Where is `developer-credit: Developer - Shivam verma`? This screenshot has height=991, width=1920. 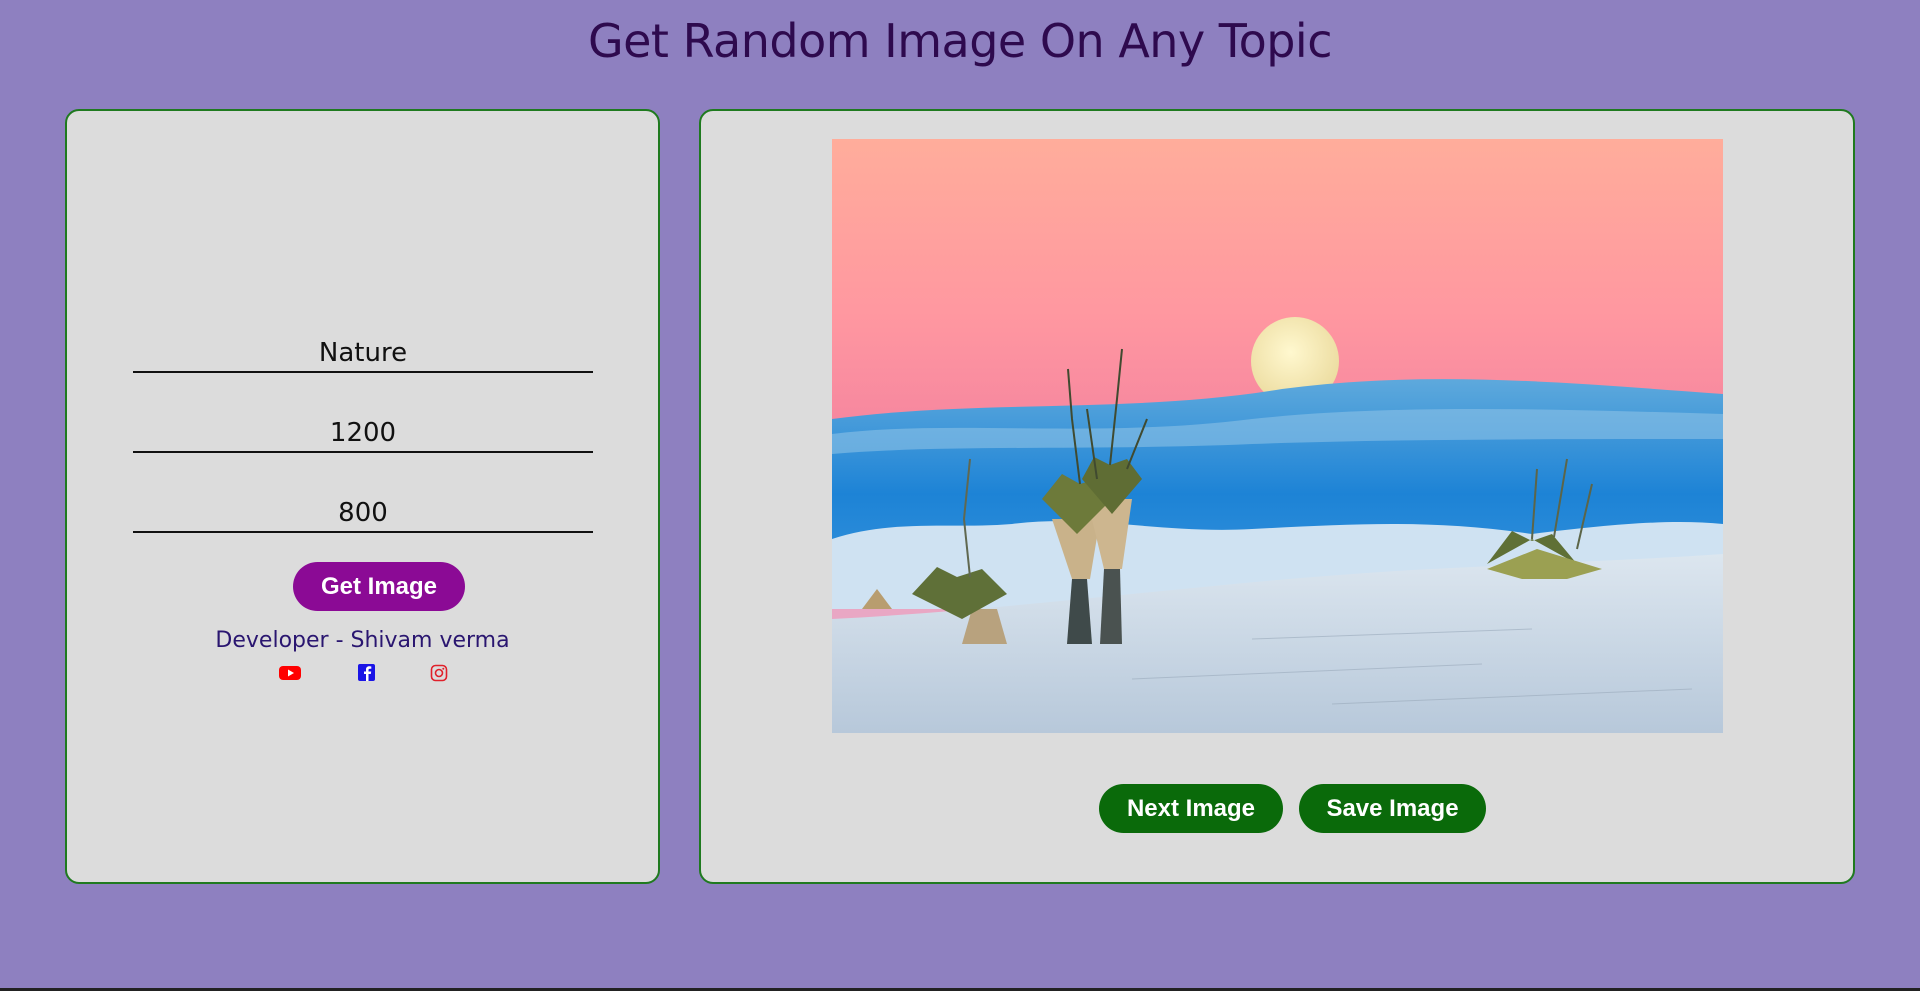 developer-credit: Developer - Shivam verma is located at coordinates (362, 640).